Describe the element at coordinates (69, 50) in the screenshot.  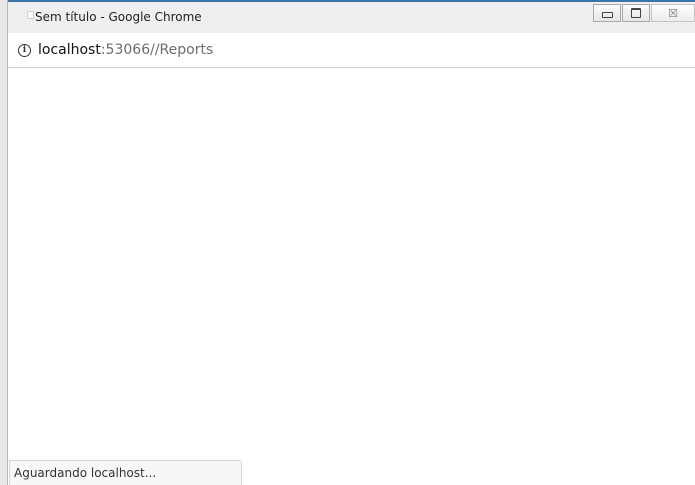
I see `url-host: localhost` at that location.